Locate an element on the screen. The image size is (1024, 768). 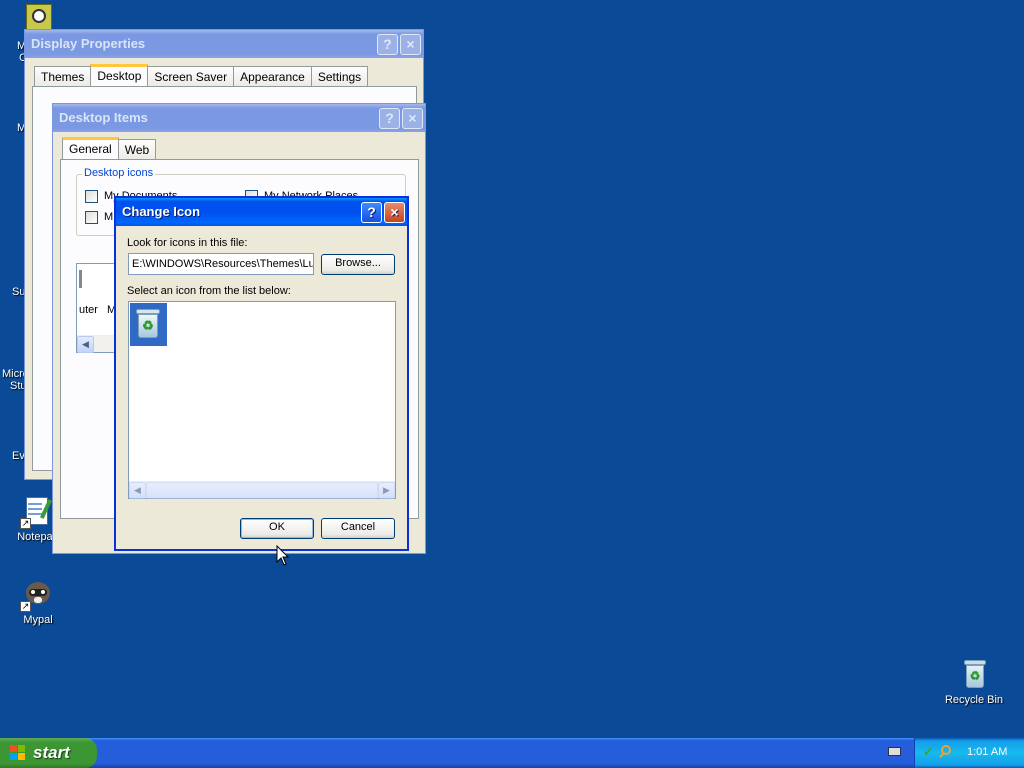
ok-button: OK is located at coordinates (277, 528).